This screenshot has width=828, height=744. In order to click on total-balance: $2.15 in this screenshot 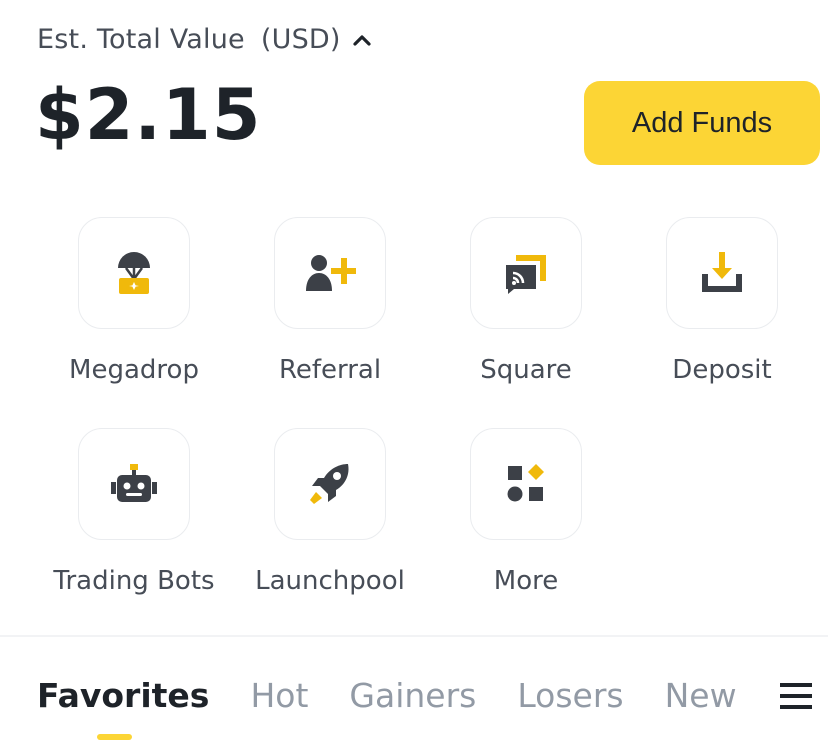, I will do `click(148, 115)`.